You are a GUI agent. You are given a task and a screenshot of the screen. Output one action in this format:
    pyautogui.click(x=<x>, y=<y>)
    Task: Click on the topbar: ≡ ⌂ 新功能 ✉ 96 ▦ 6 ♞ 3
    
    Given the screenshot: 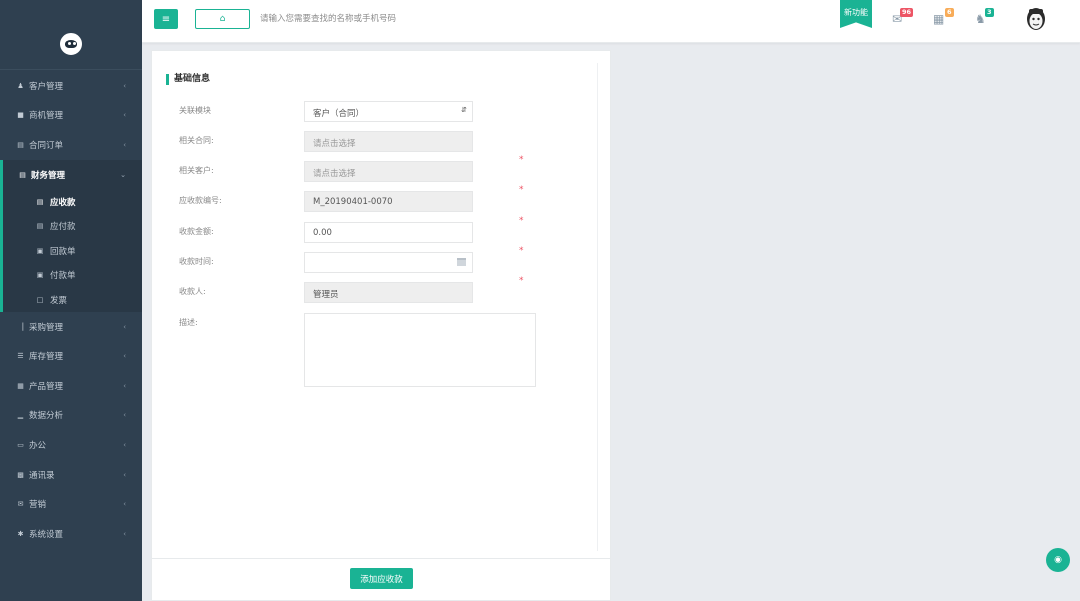 What is the action you would take?
    pyautogui.click(x=611, y=21)
    